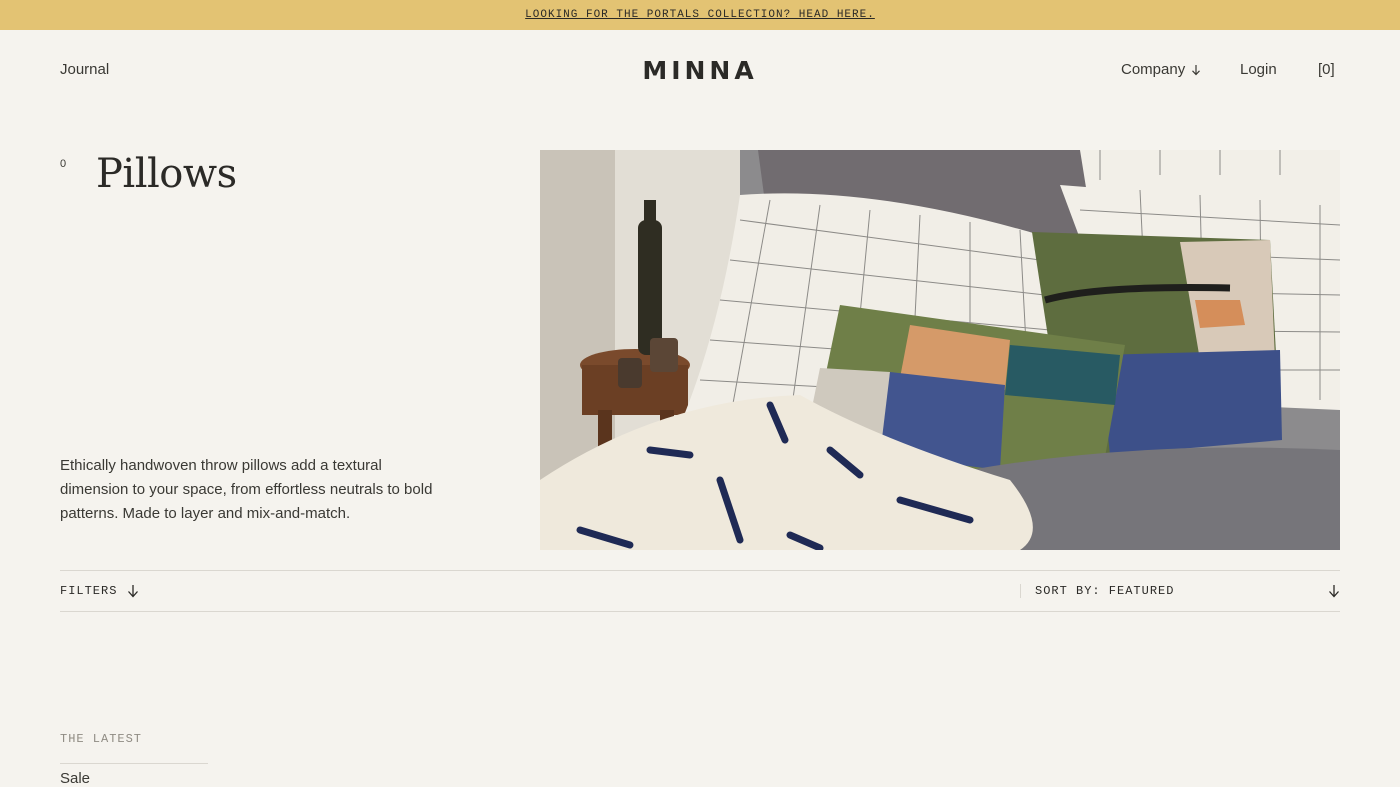 This screenshot has width=1400, height=787. What do you see at coordinates (166, 174) in the screenshot?
I see `page-title: Pillows` at bounding box center [166, 174].